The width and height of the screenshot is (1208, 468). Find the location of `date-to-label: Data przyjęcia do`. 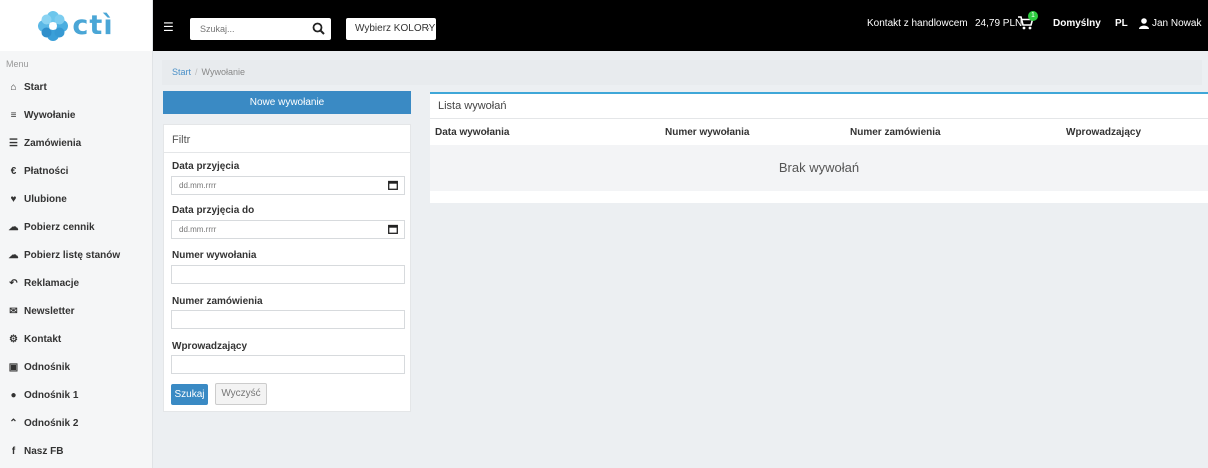

date-to-label: Data przyjęcia do is located at coordinates (213, 210).